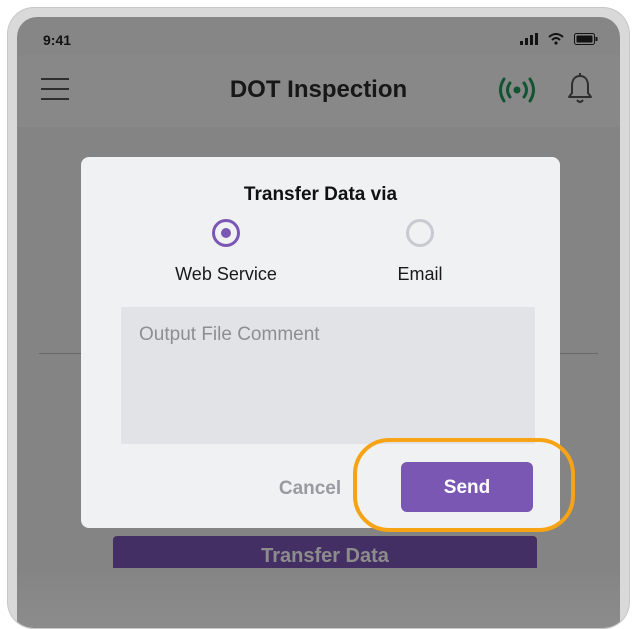 This screenshot has width=637, height=629. Describe the element at coordinates (420, 252) in the screenshot. I see `option-email: Email` at that location.